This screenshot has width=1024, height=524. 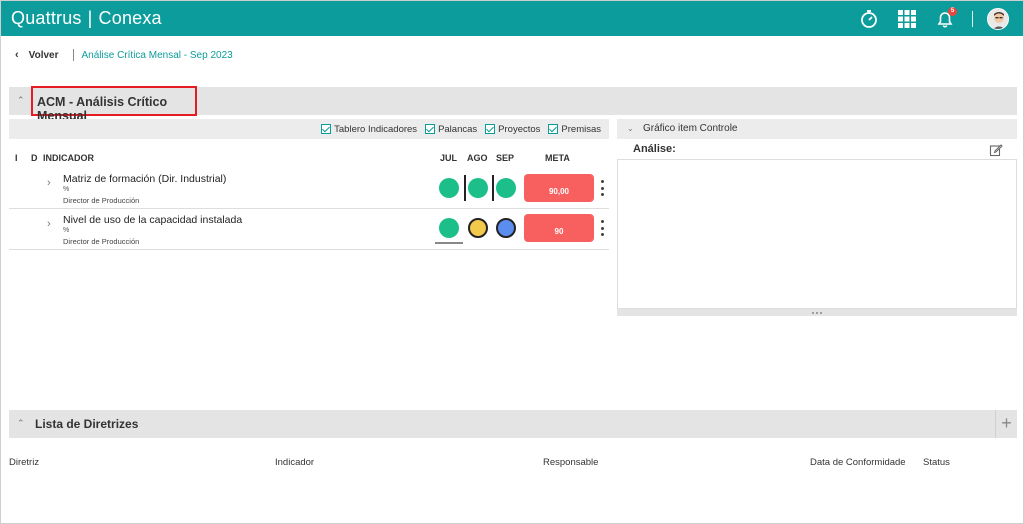 What do you see at coordinates (157, 55) in the screenshot?
I see `breadcrumb-current: Análise Crítica Mensal - Sep 2023` at bounding box center [157, 55].